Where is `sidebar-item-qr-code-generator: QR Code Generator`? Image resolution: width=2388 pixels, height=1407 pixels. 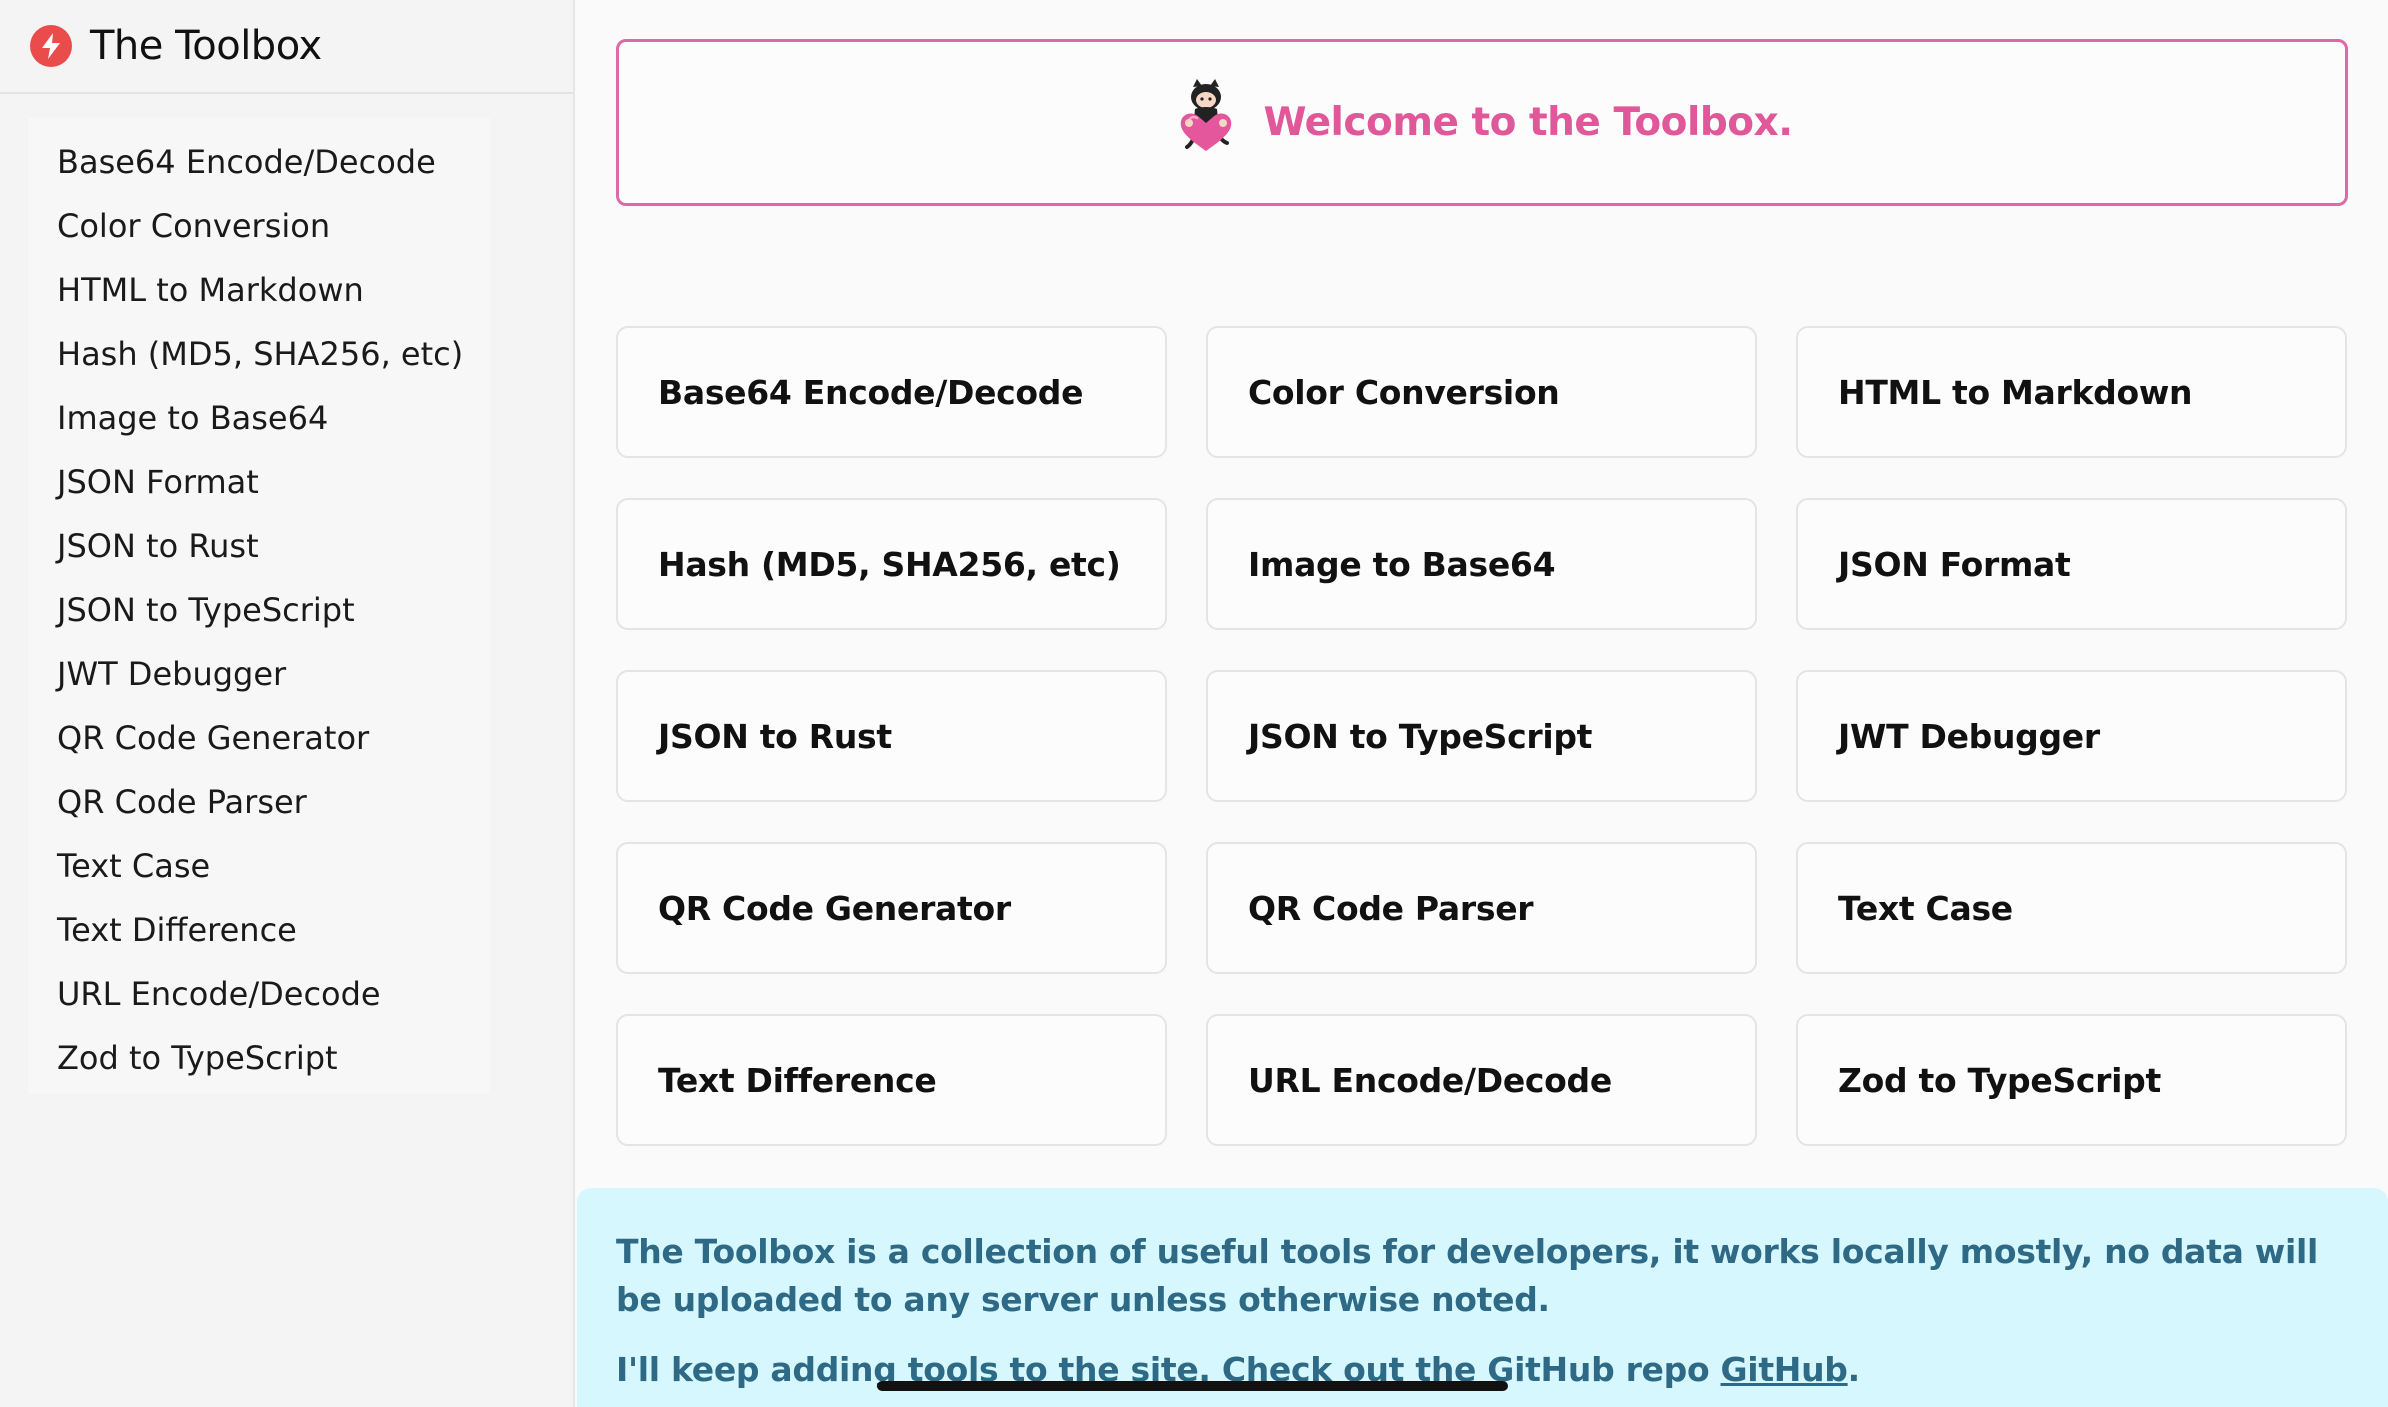 sidebar-item-qr-code-generator: QR Code Generator is located at coordinates (259, 738).